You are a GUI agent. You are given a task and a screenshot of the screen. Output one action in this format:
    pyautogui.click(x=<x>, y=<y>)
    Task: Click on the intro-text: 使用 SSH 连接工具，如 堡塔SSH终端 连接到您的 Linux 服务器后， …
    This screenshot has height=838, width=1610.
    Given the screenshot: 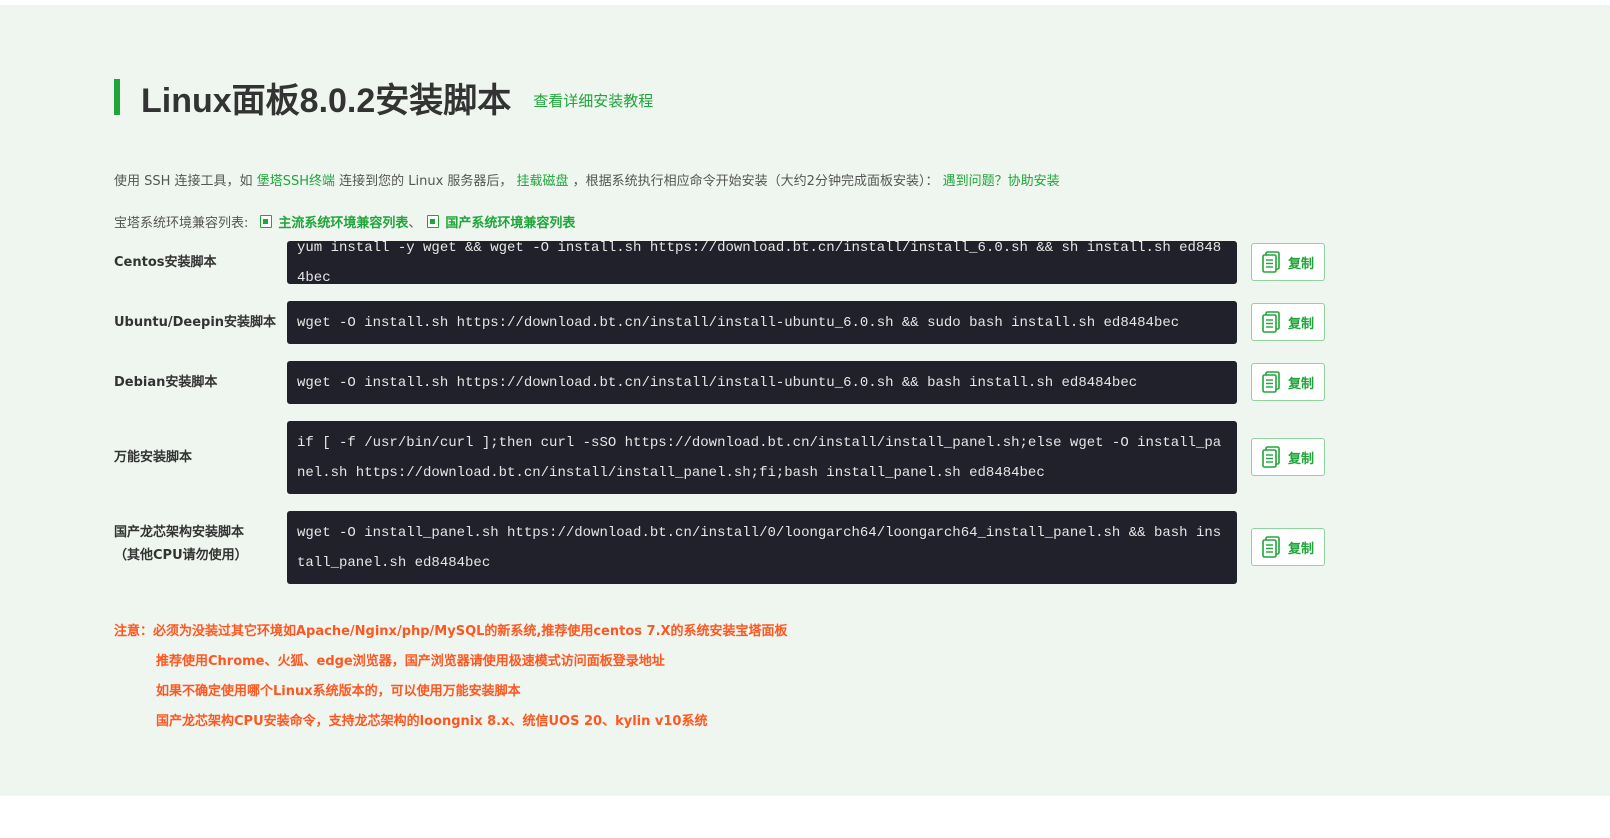 What is the action you would take?
    pyautogui.click(x=587, y=179)
    